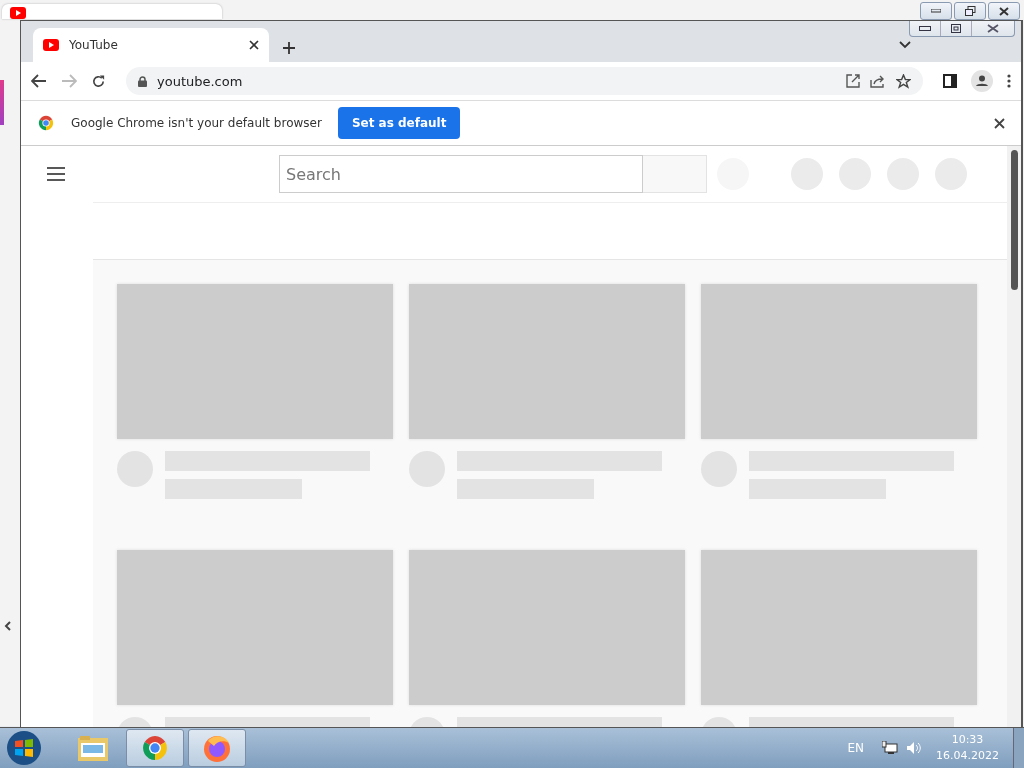 The width and height of the screenshot is (1024, 768). What do you see at coordinates (524, 81) in the screenshot?
I see `address-bar: youtube.com` at bounding box center [524, 81].